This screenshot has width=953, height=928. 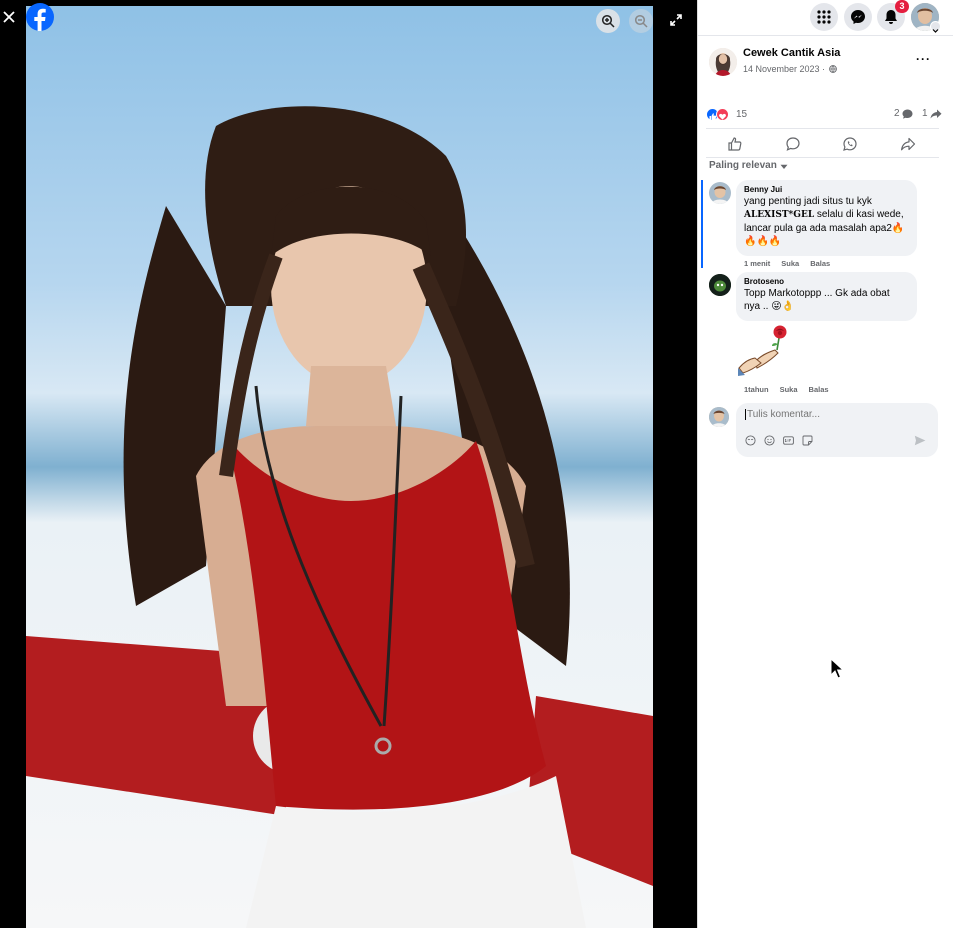 I want to click on share-icon, so click(x=908, y=144).